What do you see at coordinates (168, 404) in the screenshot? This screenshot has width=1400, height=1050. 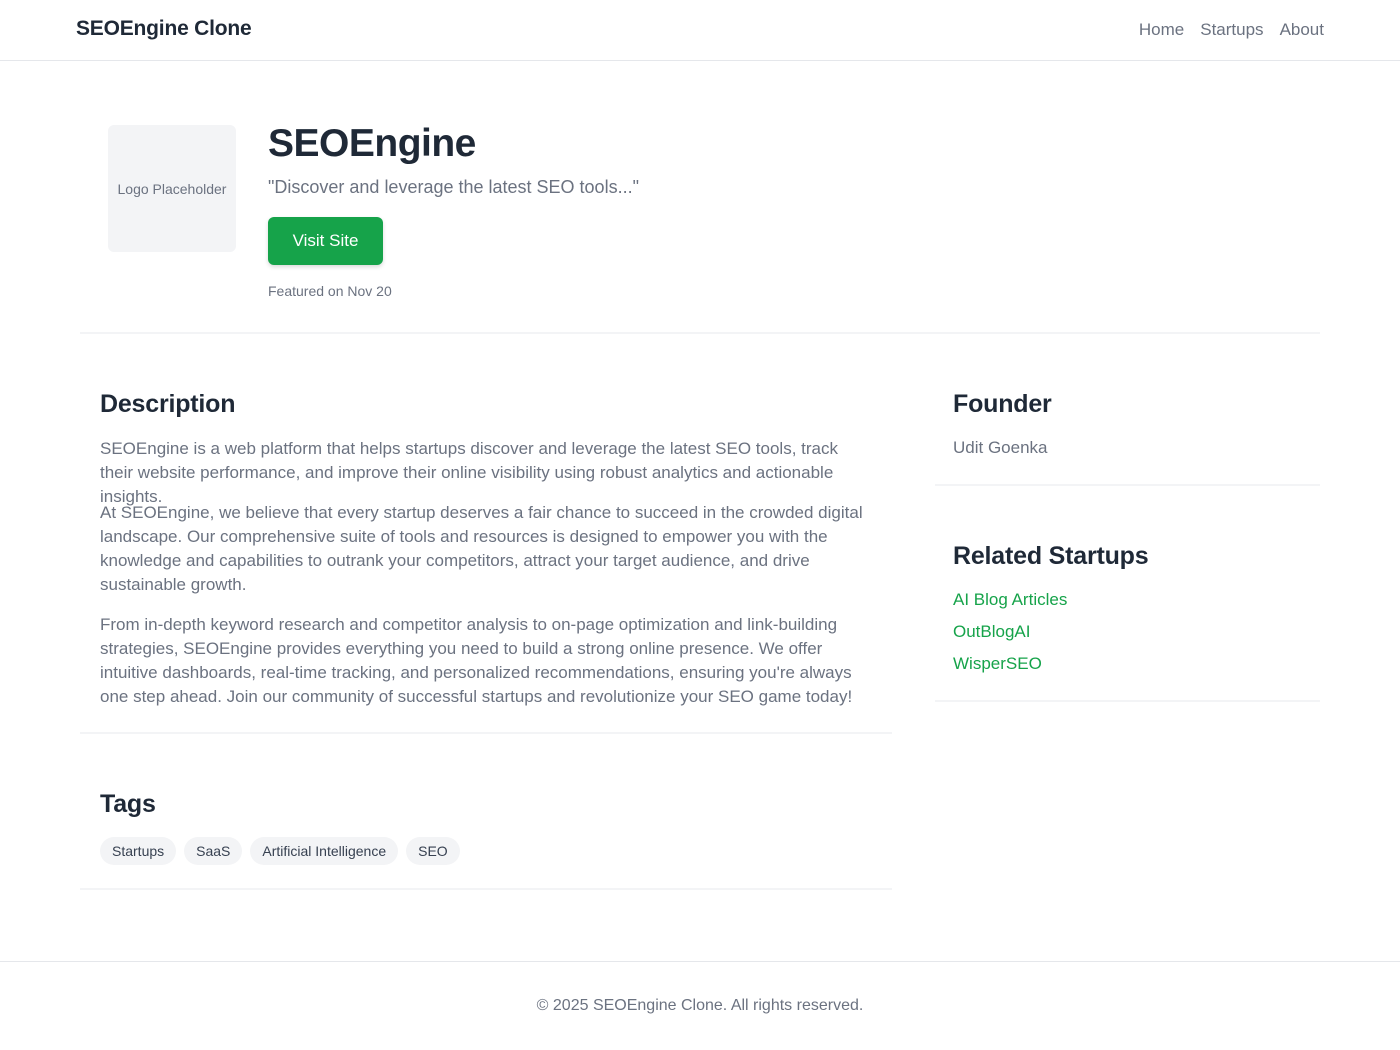 I see `description-heading: Description` at bounding box center [168, 404].